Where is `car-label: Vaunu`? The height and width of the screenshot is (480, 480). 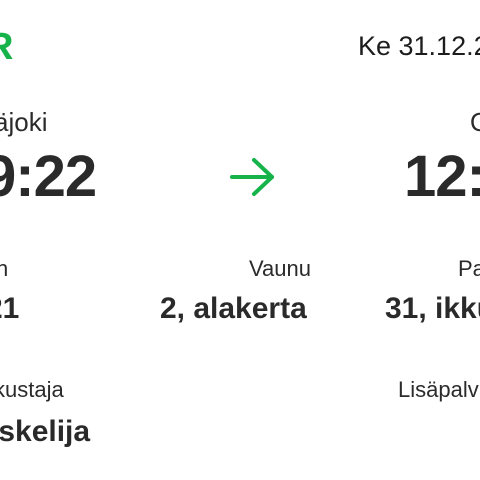
car-label: Vaunu is located at coordinates (280, 268).